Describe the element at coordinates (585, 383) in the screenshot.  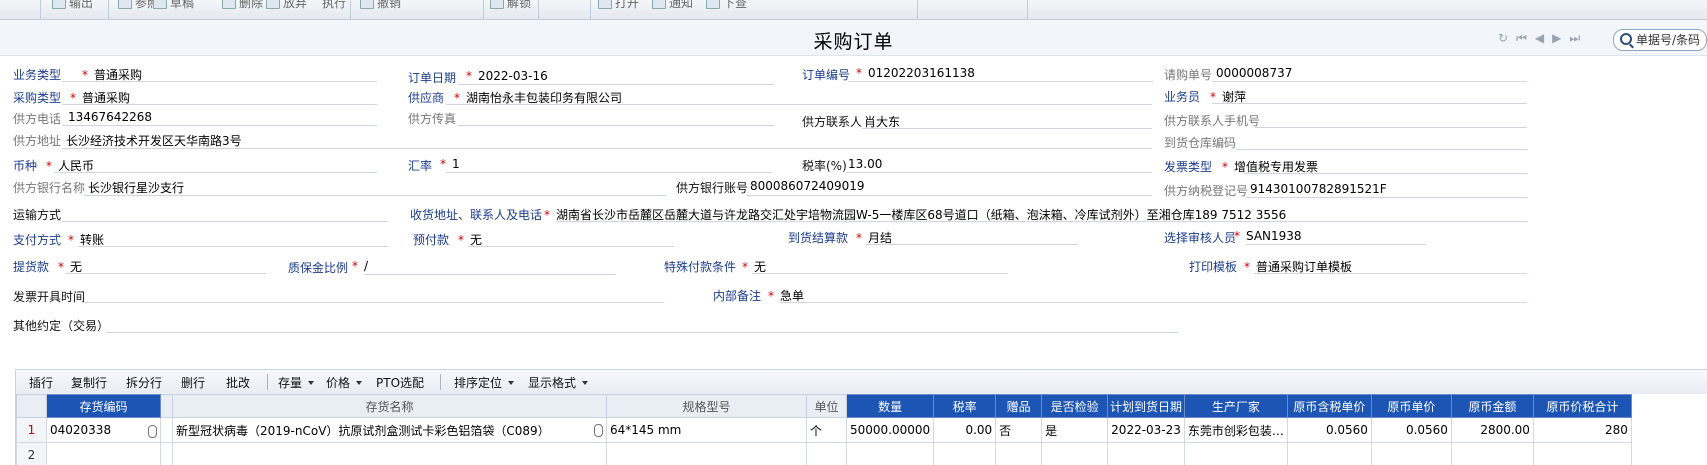
I see `chevron-down-icon` at that location.